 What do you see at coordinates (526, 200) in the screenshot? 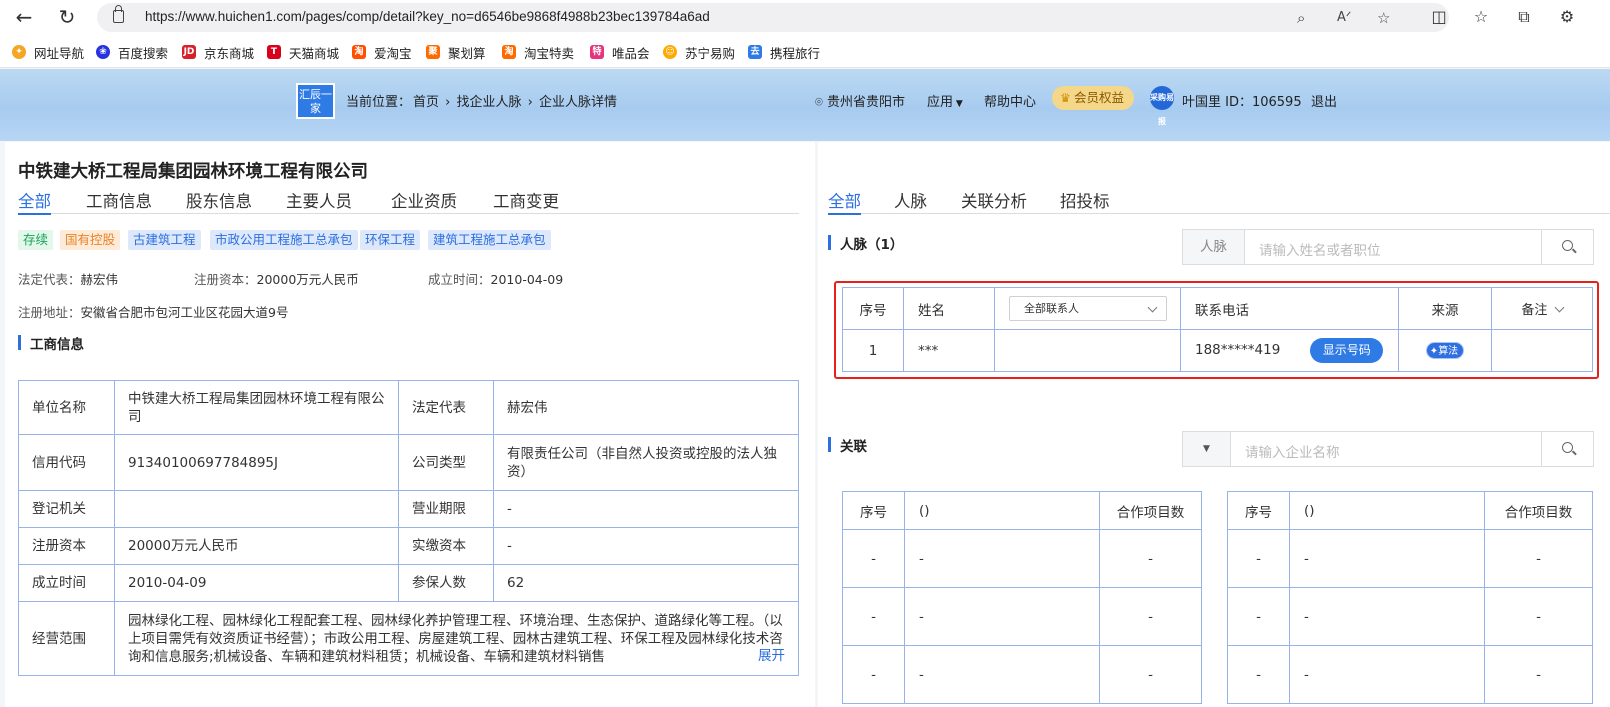
I see `tab-changes: 工商变更` at bounding box center [526, 200].